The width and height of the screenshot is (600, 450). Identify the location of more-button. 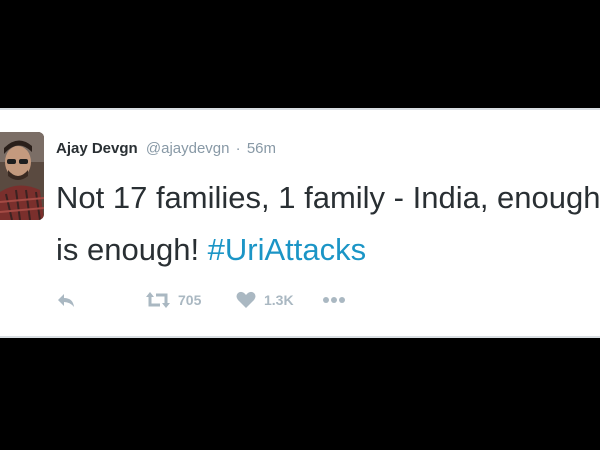
(334, 300).